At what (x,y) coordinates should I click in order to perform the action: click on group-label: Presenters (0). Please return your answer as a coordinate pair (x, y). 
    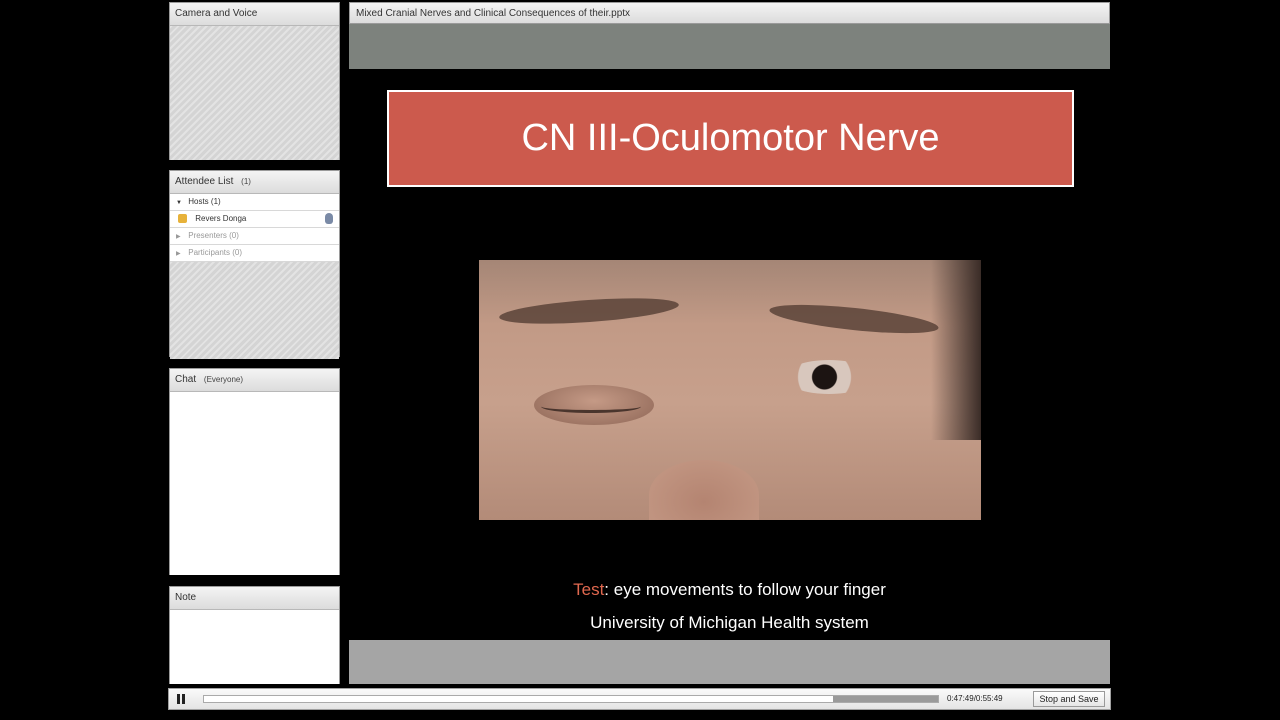
    Looking at the image, I should click on (213, 235).